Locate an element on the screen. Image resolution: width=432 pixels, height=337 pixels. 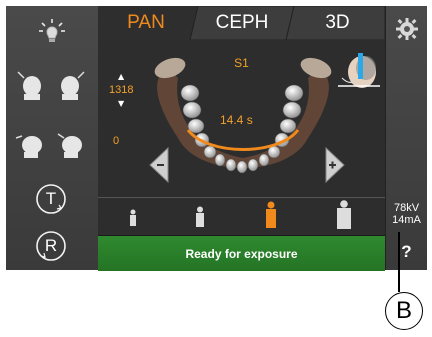
r-button-label: R is located at coordinates (51, 245).